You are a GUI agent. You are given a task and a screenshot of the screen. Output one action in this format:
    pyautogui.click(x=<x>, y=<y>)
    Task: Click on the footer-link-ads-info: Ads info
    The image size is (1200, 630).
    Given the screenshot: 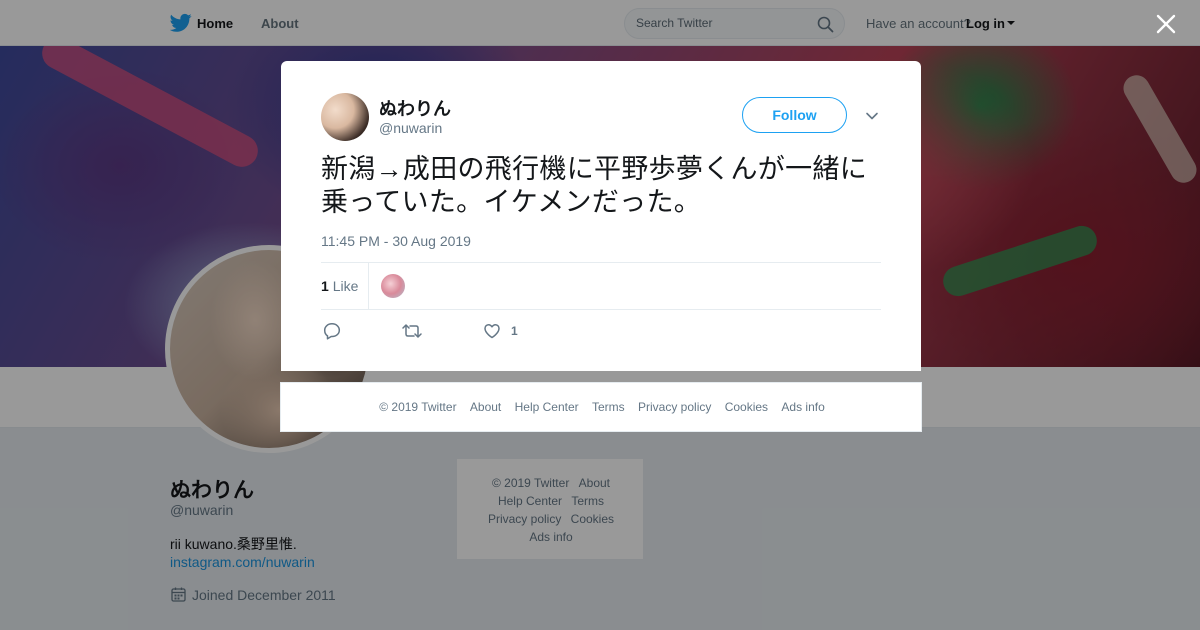 What is the action you would take?
    pyautogui.click(x=802, y=407)
    